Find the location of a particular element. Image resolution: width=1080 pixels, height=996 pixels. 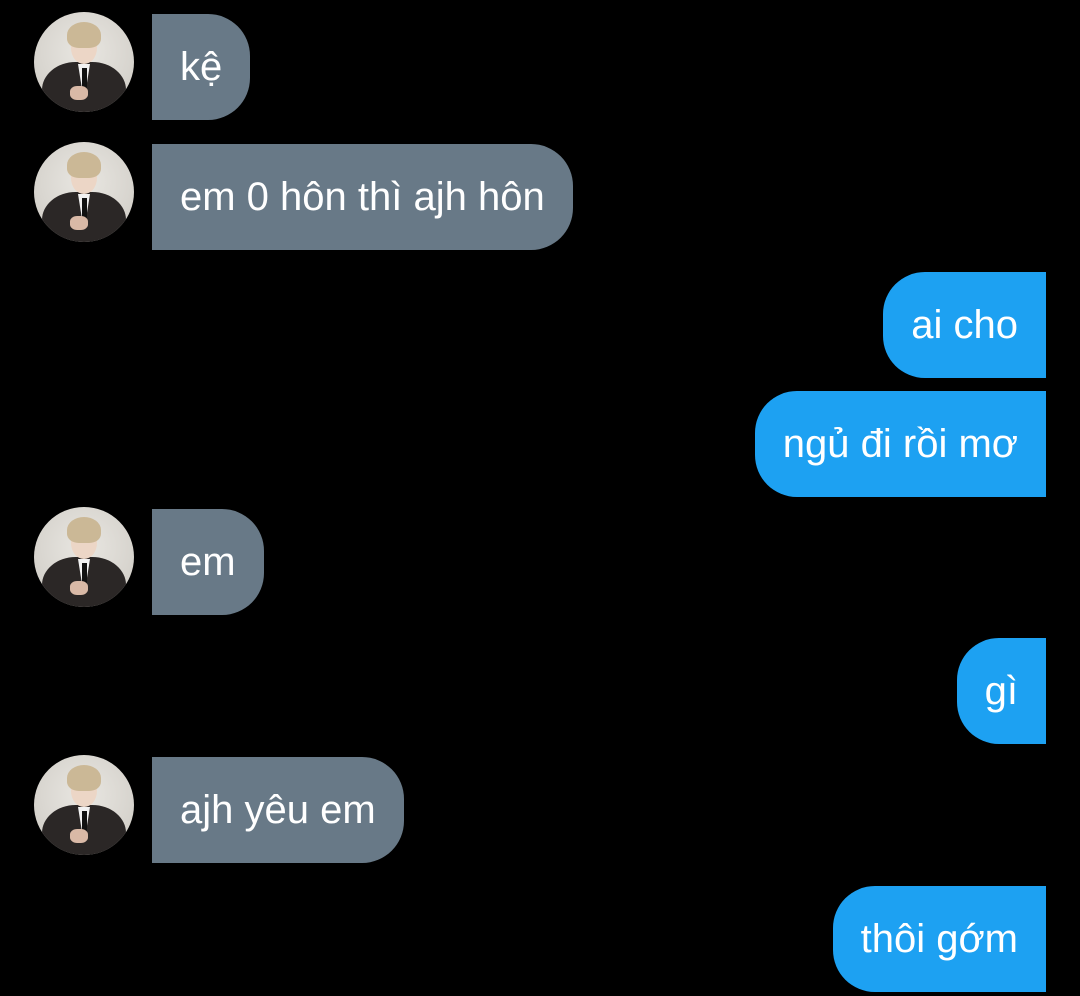

message-row-outgoing: ngủ đi rồi mơ is located at coordinates (900, 444).